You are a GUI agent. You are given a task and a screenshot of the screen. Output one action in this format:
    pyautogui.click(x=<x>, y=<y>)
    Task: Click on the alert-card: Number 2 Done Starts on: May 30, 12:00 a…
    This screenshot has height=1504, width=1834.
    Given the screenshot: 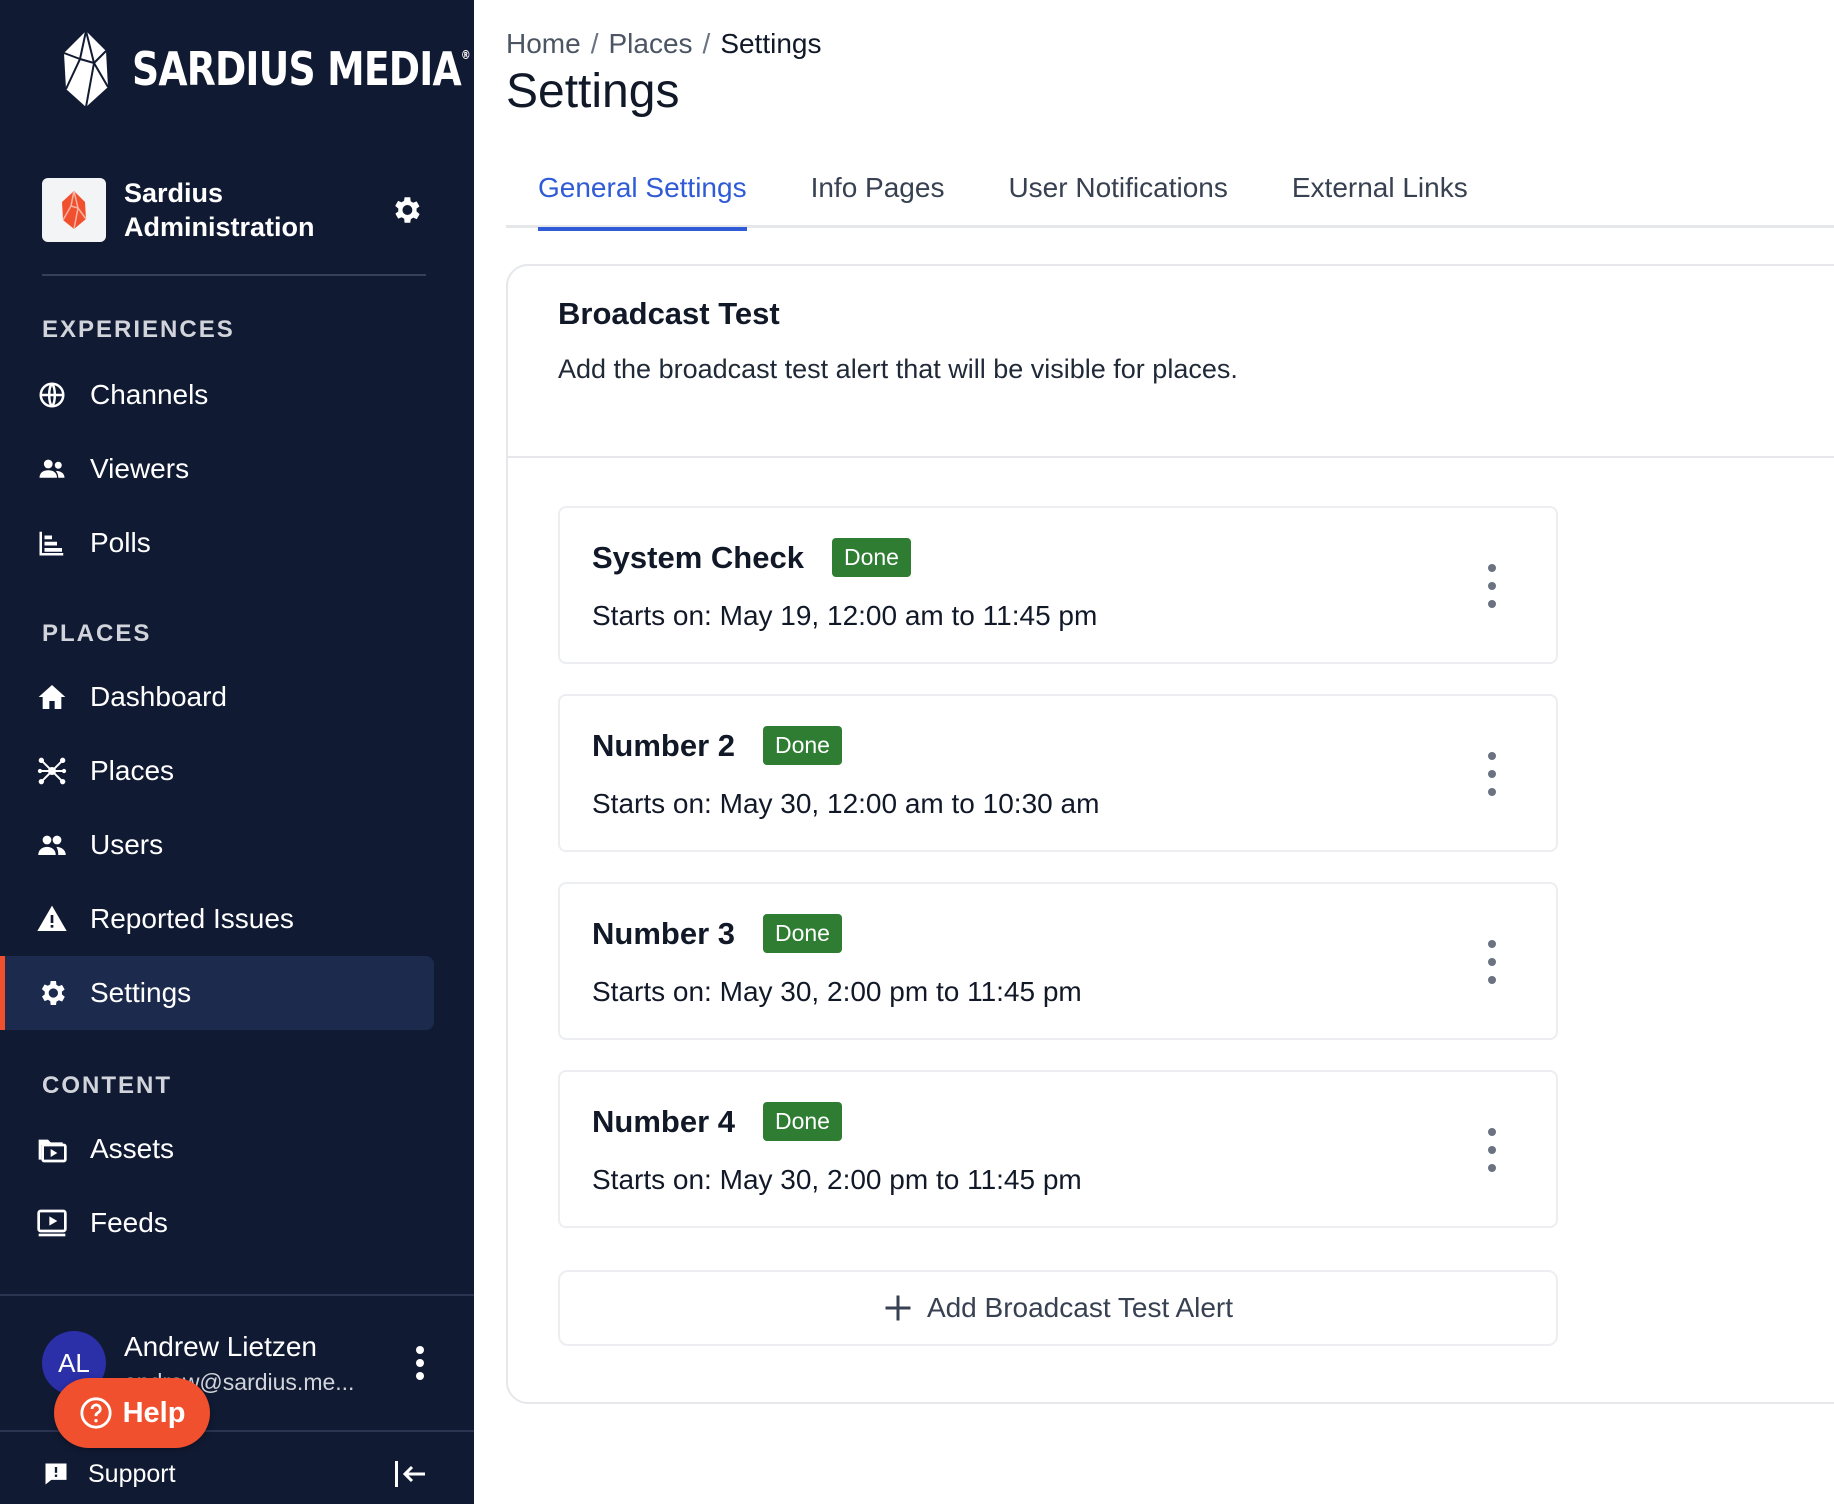 What is the action you would take?
    pyautogui.click(x=1058, y=773)
    